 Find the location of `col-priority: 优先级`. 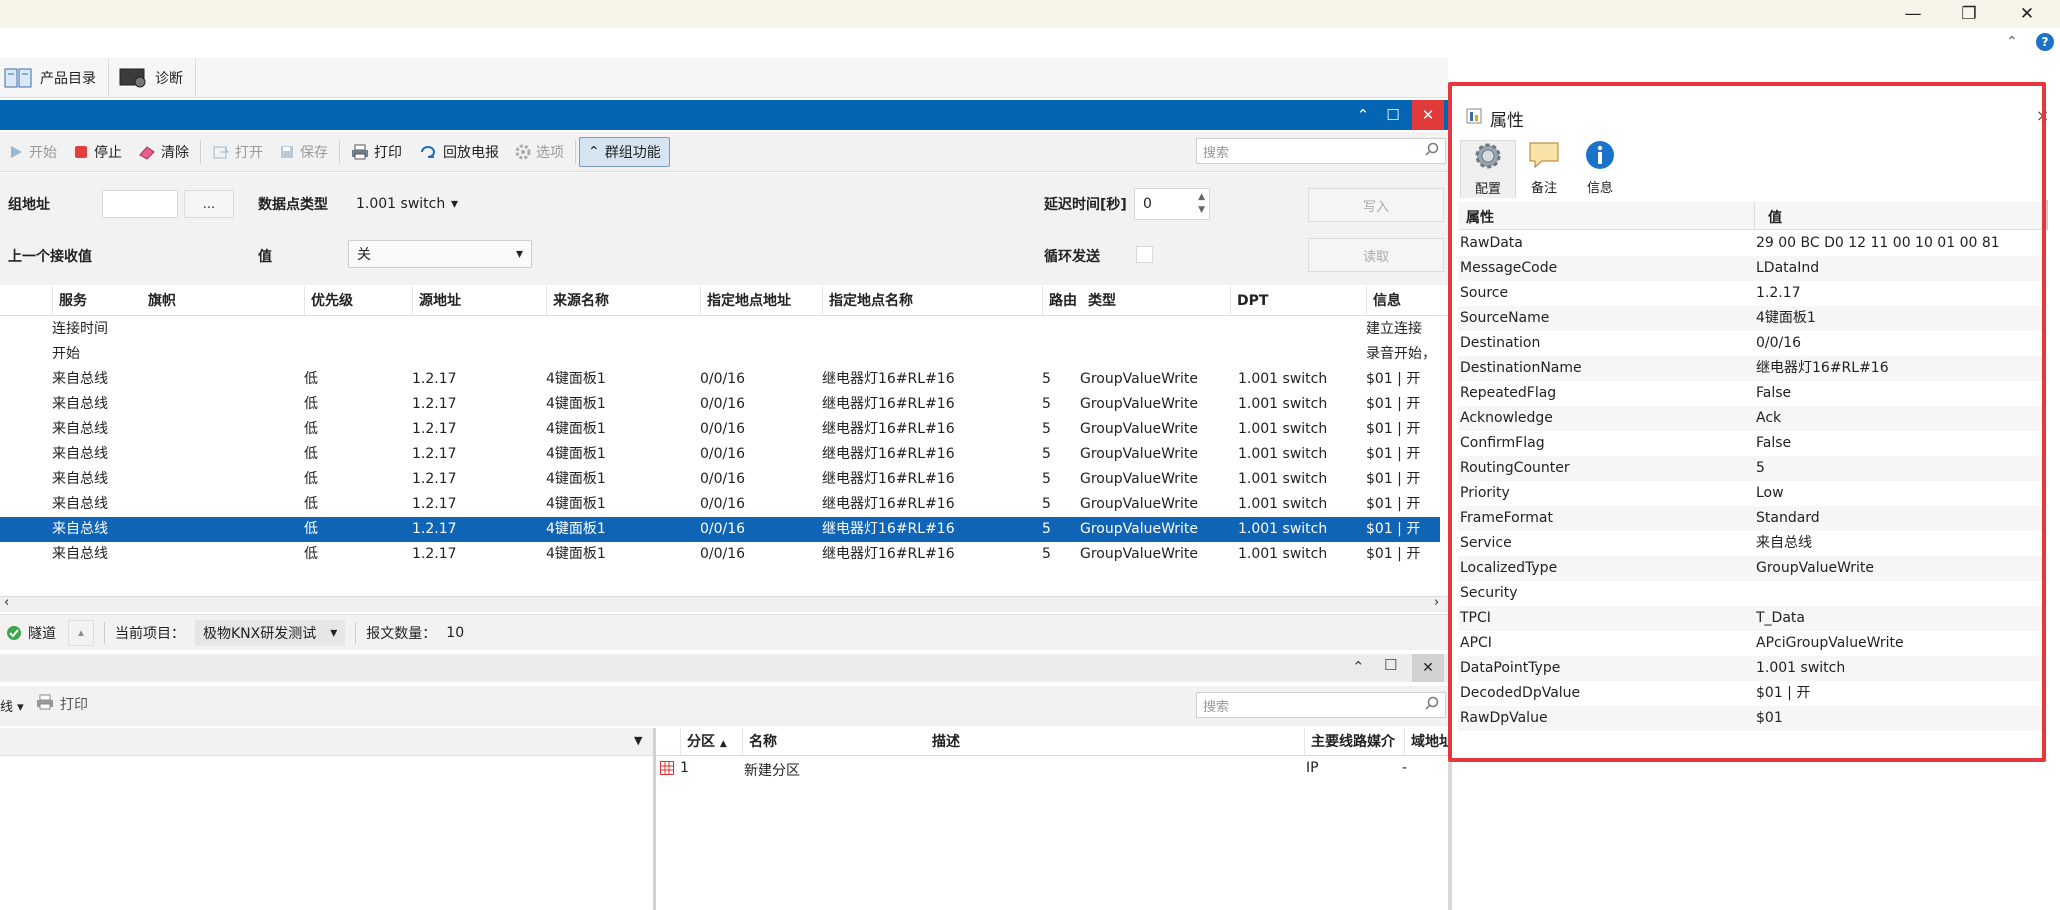

col-priority: 优先级 is located at coordinates (358, 301).